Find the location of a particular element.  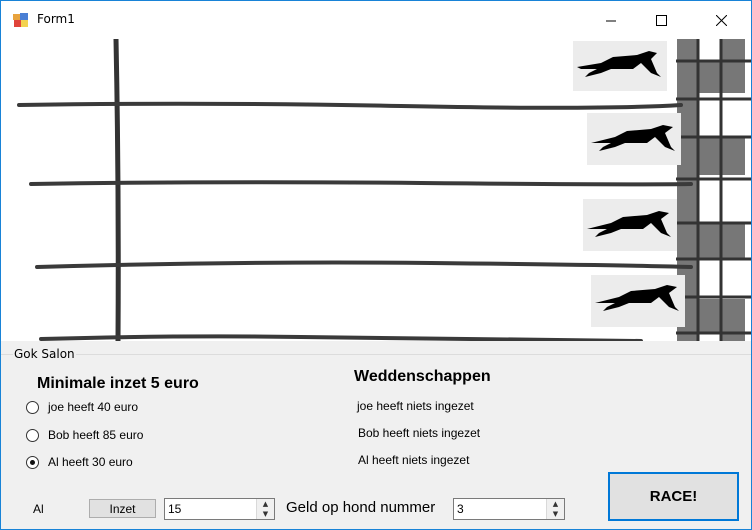

radio-label: Bob heeft 85 euro is located at coordinates (96, 435).